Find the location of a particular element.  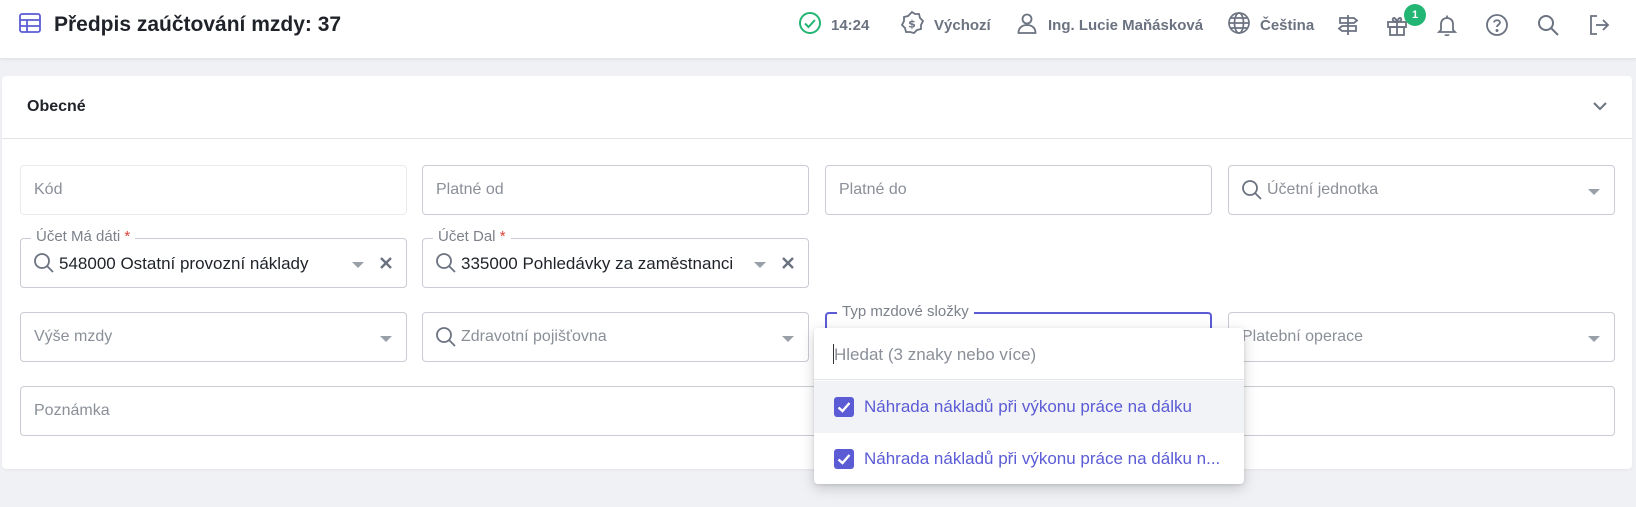

table-icon is located at coordinates (30, 25).